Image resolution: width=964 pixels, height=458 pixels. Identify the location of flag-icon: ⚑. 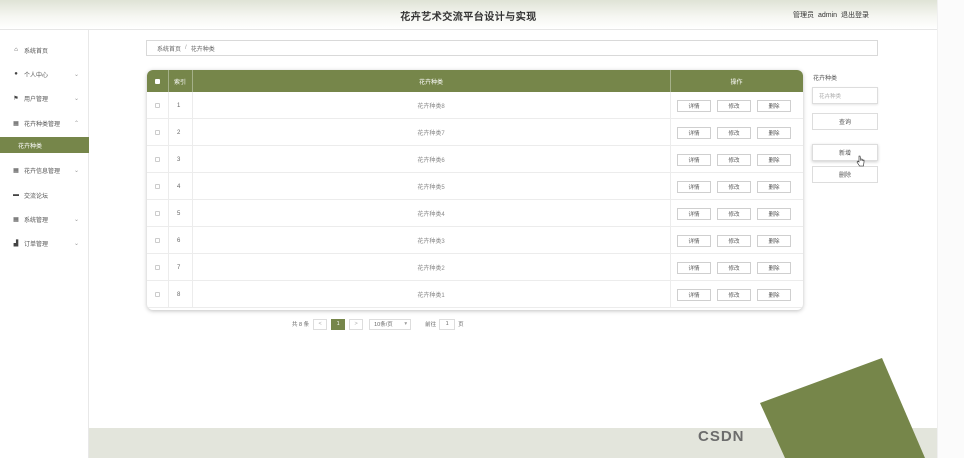
(16, 98).